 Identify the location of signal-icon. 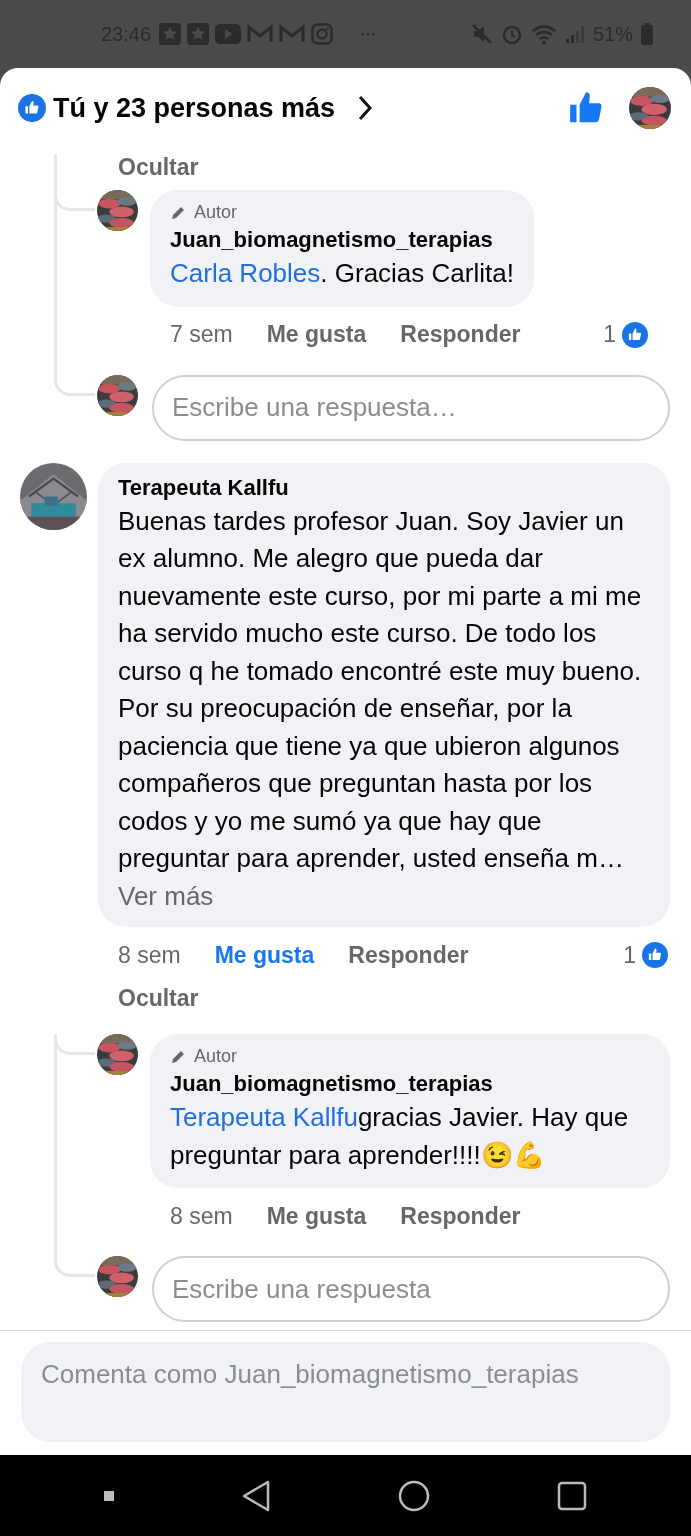
(574, 34).